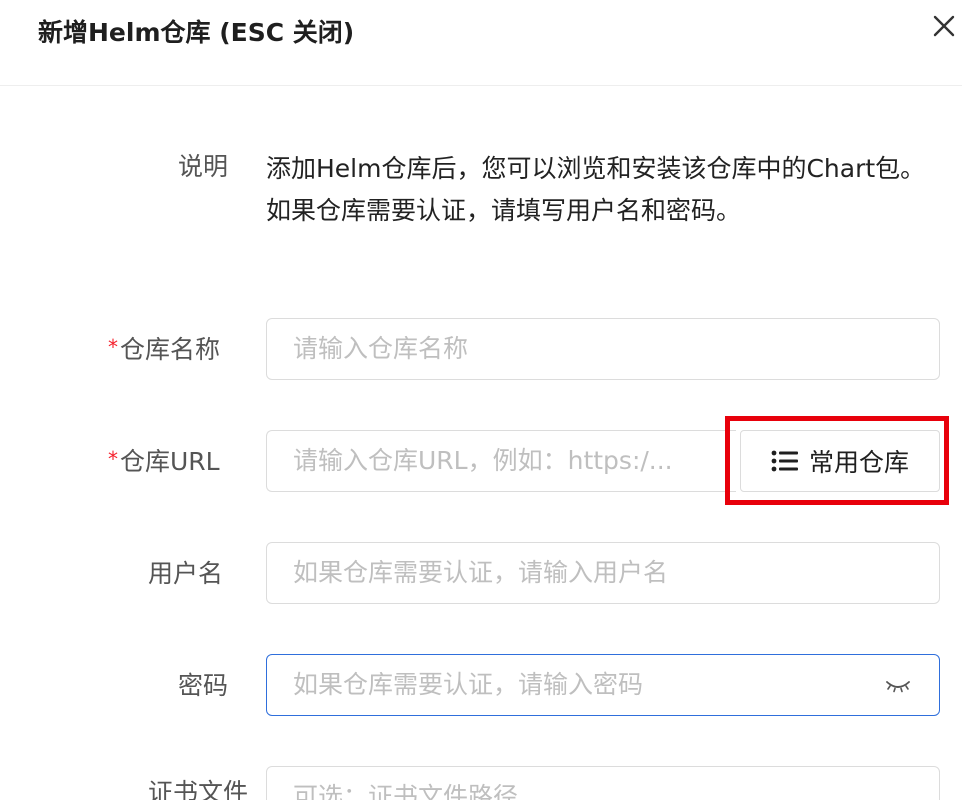  What do you see at coordinates (170, 349) in the screenshot?
I see `repo-name-label-text: 仓库名称` at bounding box center [170, 349].